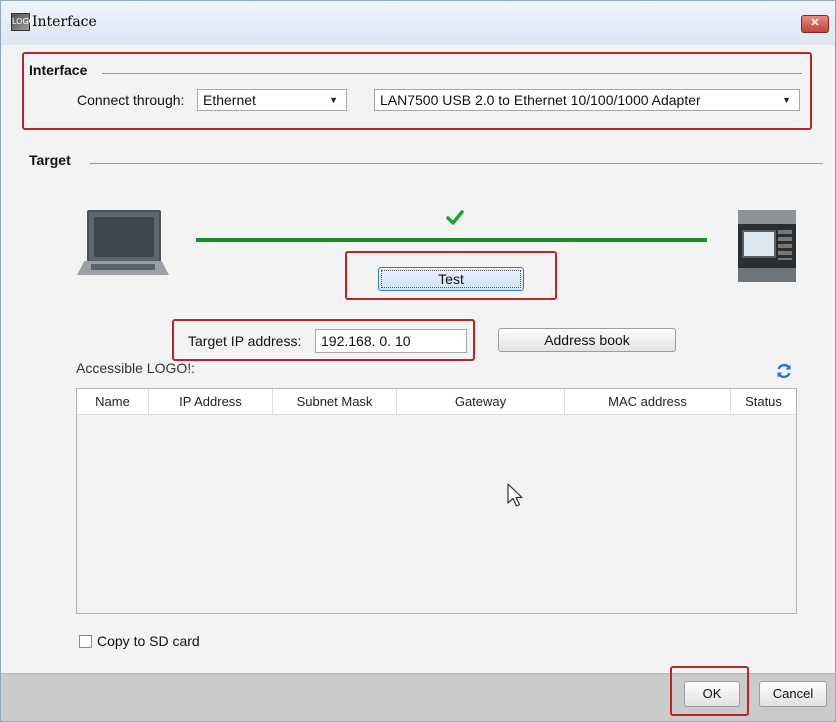 This screenshot has width=836, height=722. Describe the element at coordinates (58, 70) in the screenshot. I see `interface-section-title: Interface` at that location.